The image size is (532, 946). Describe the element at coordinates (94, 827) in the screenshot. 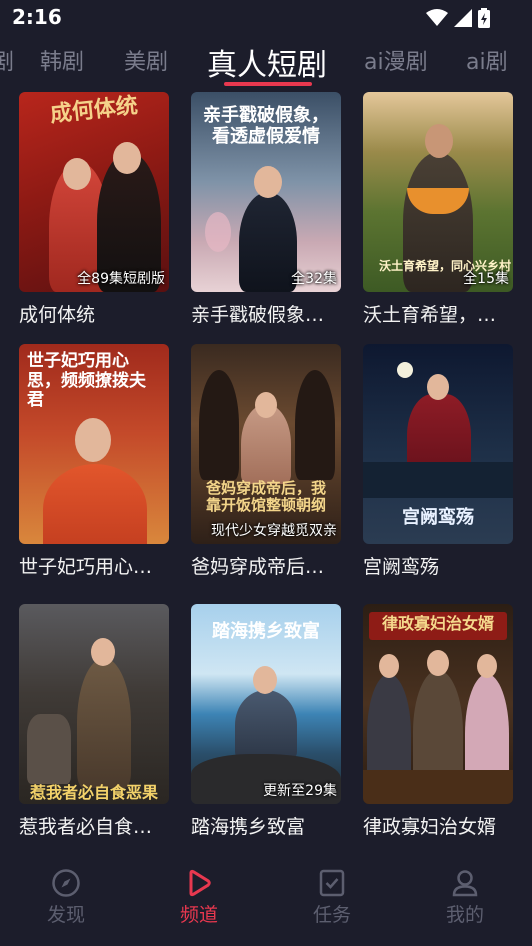

I see `drama-title: 惹我者必自食恶果` at that location.